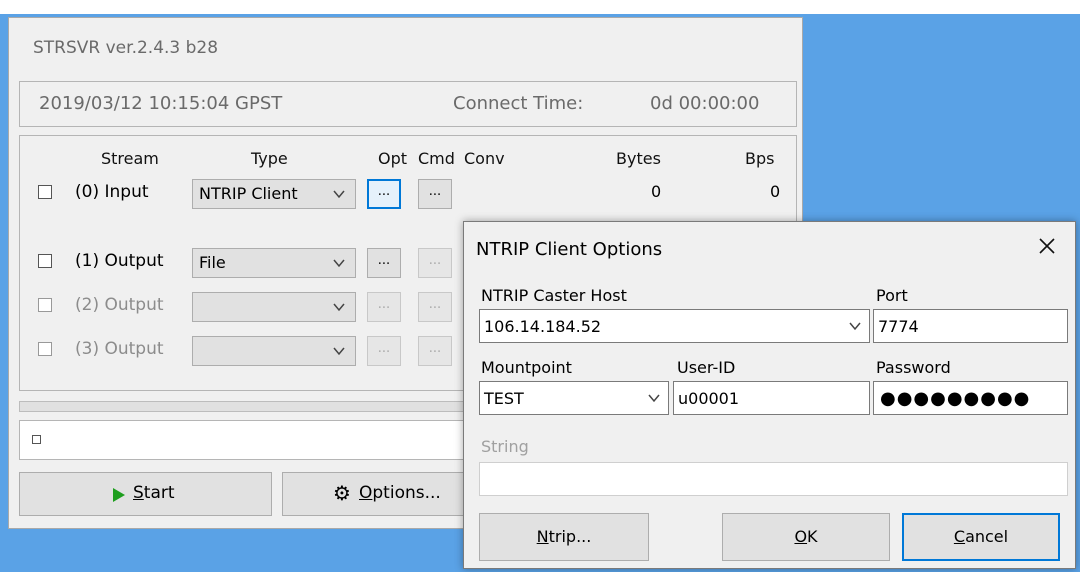 The width and height of the screenshot is (1080, 572). Describe the element at coordinates (274, 351) in the screenshot. I see `stream-3-type-select` at that location.